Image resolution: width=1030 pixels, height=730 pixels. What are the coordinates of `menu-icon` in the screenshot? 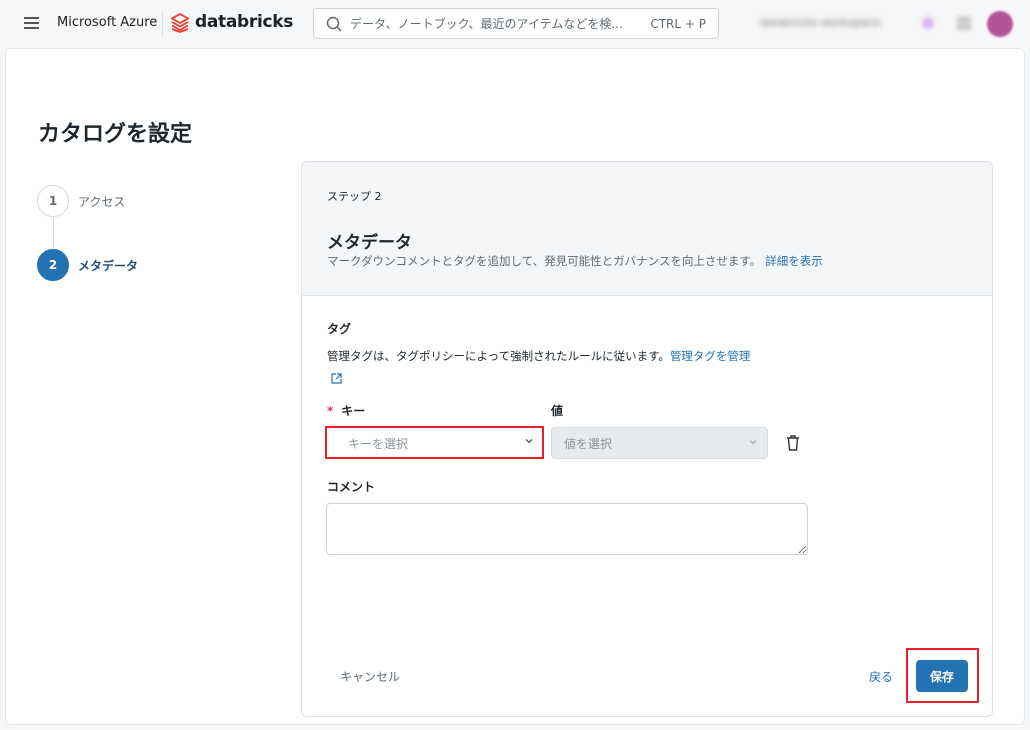 It's located at (31, 23).